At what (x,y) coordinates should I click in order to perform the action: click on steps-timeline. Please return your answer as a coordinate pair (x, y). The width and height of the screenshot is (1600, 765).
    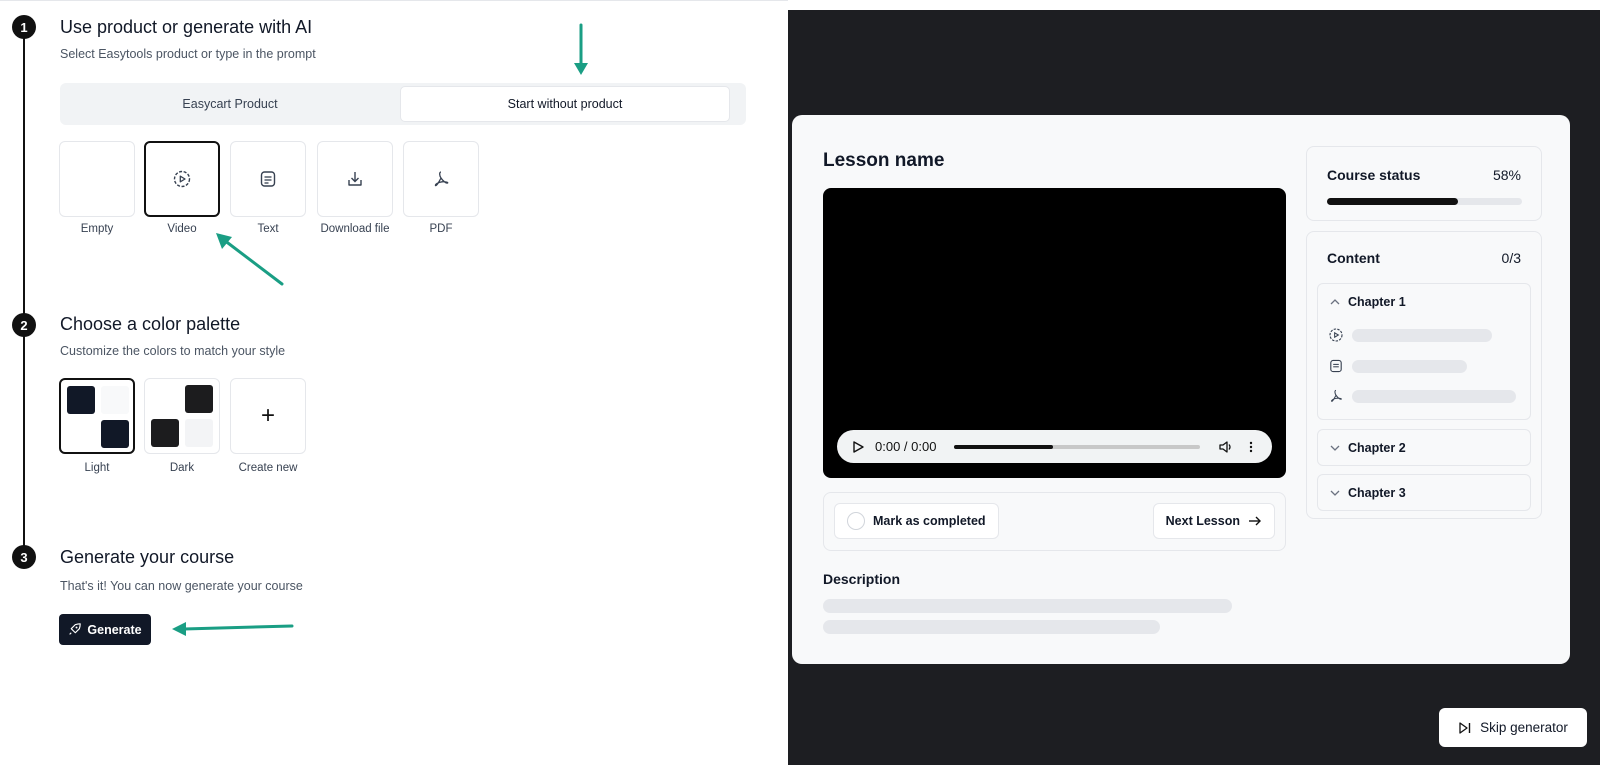
    Looking at the image, I should click on (24, 293).